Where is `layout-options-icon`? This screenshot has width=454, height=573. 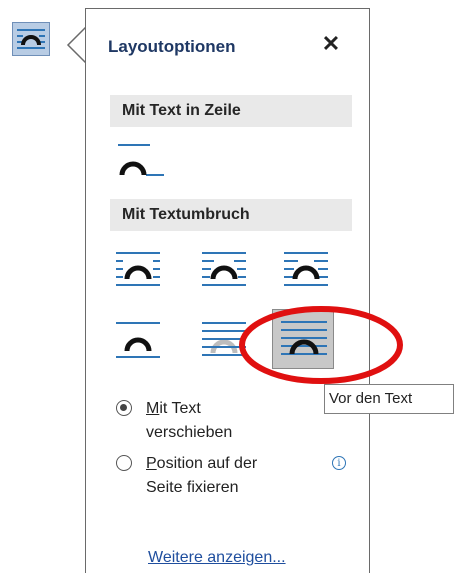
layout-options-icon is located at coordinates (31, 39).